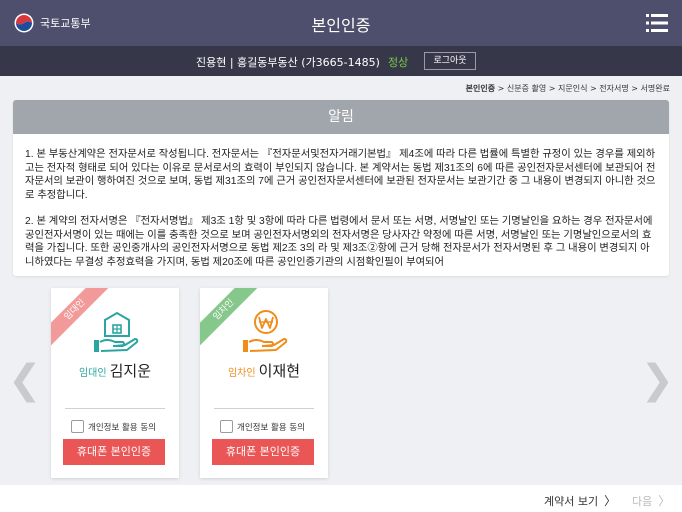 The height and width of the screenshot is (512, 682). I want to click on next-link: 다음 〉, so click(651, 500).